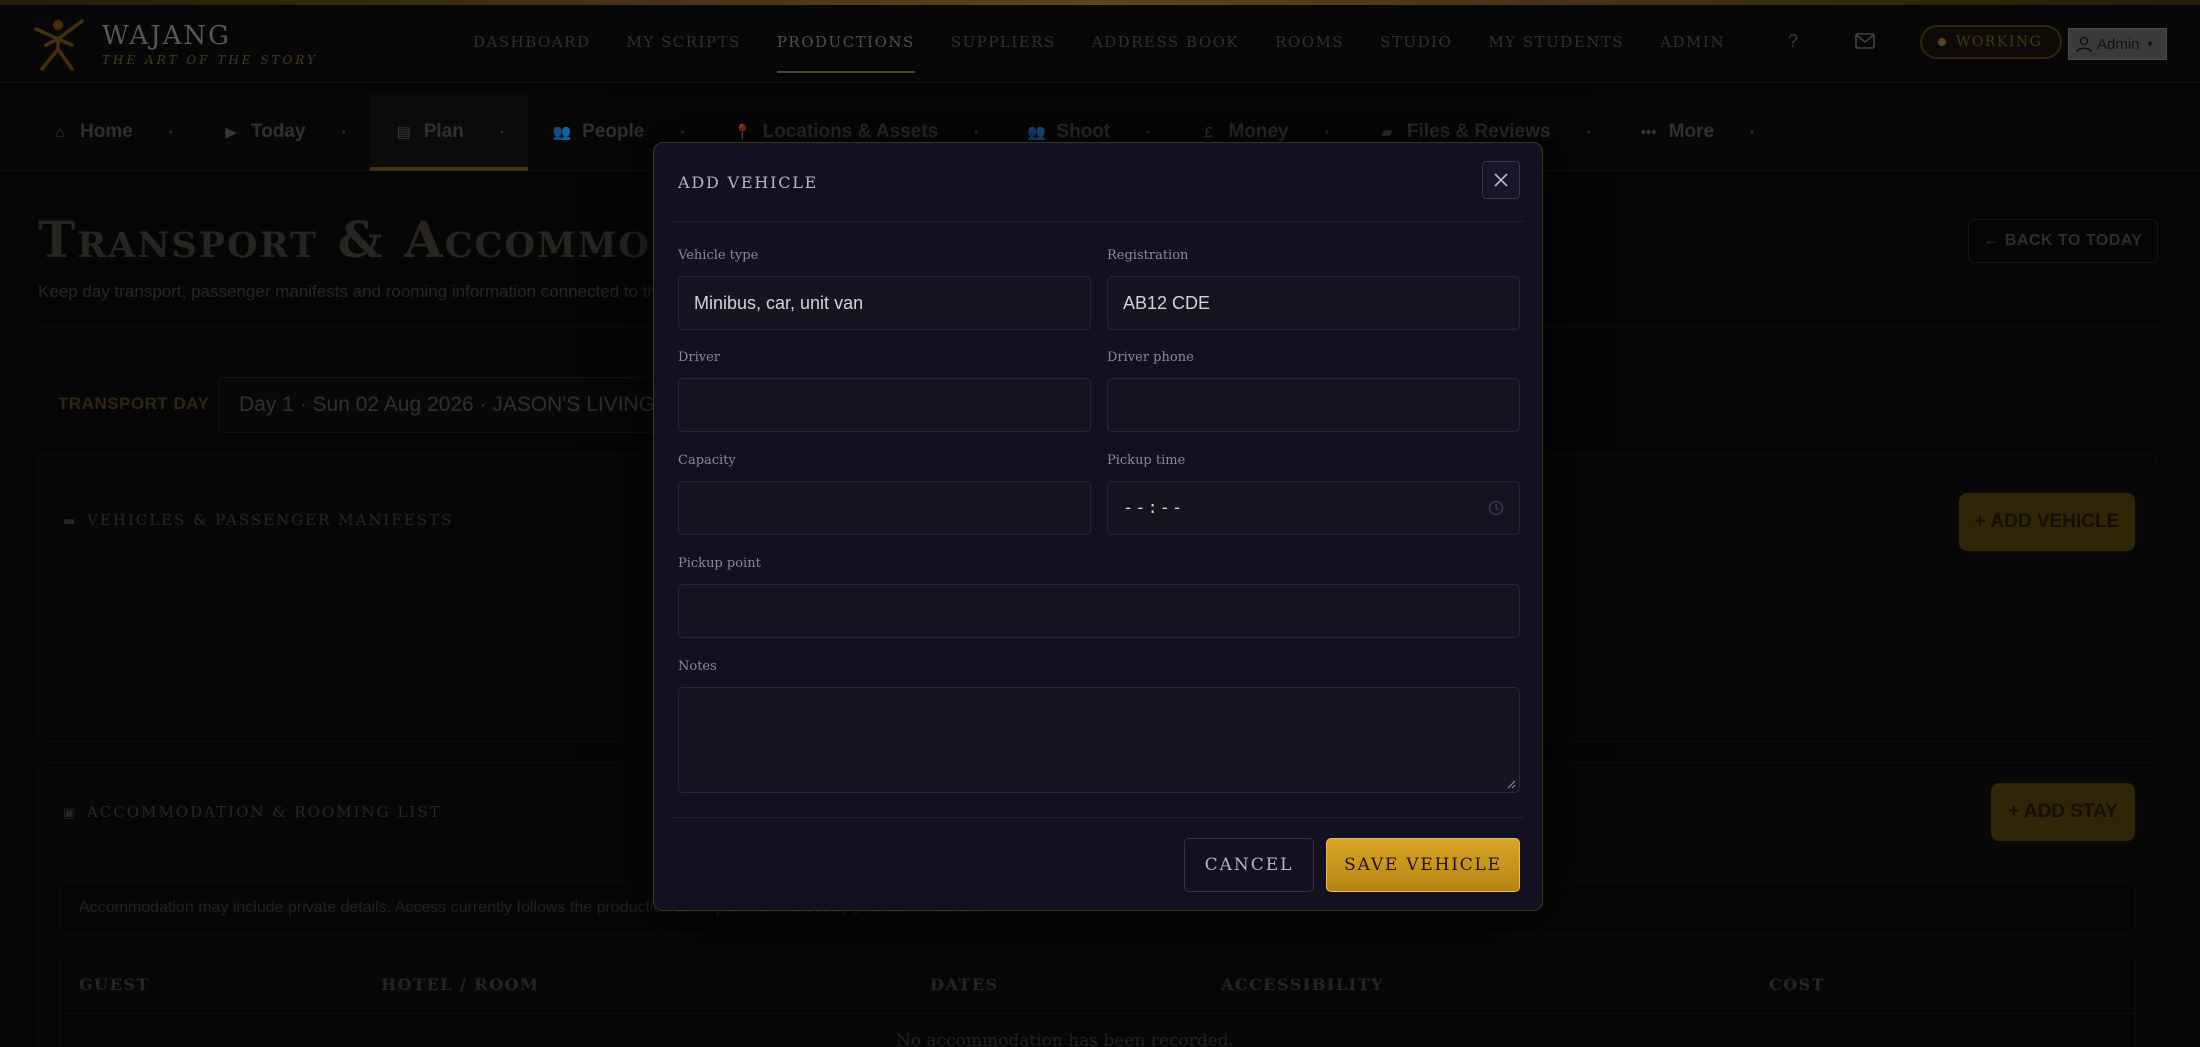 The width and height of the screenshot is (2200, 1047). I want to click on close-button, so click(1501, 180).